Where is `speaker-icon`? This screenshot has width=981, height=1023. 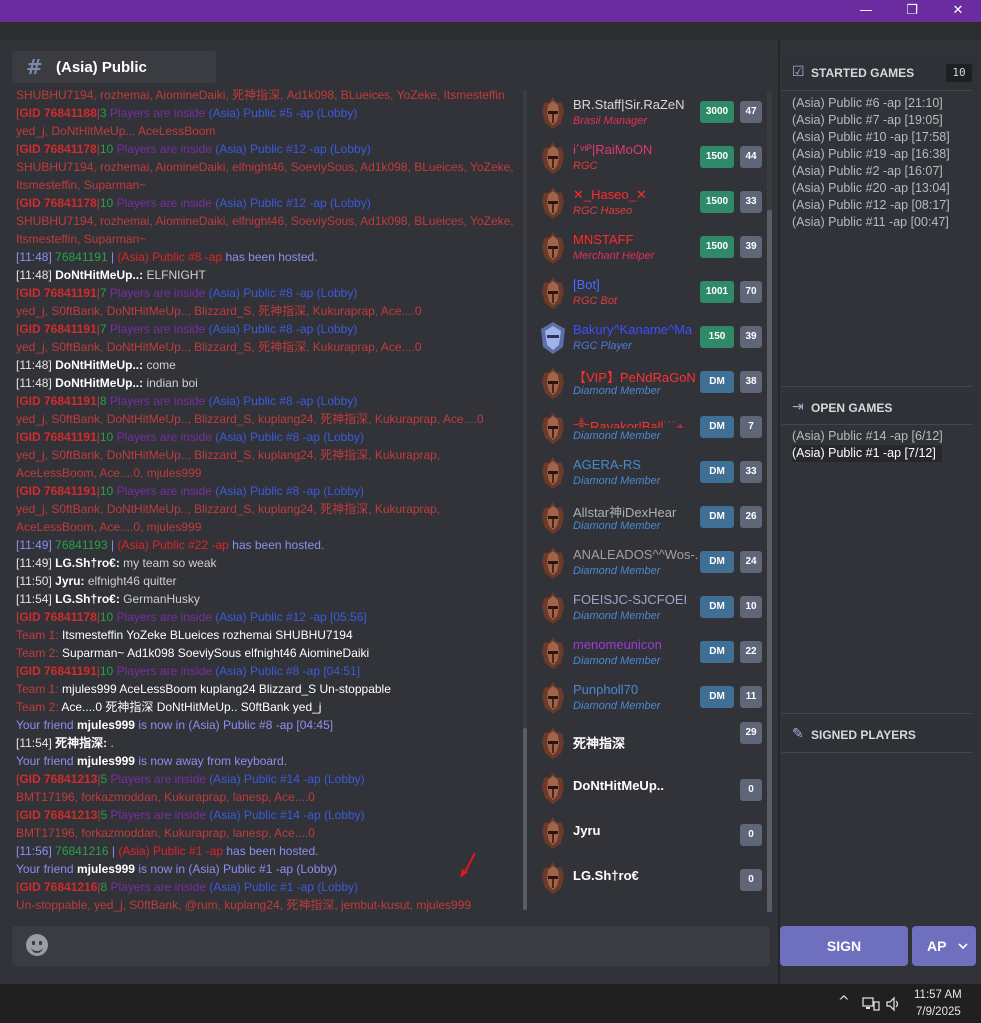 speaker-icon is located at coordinates (894, 1004).